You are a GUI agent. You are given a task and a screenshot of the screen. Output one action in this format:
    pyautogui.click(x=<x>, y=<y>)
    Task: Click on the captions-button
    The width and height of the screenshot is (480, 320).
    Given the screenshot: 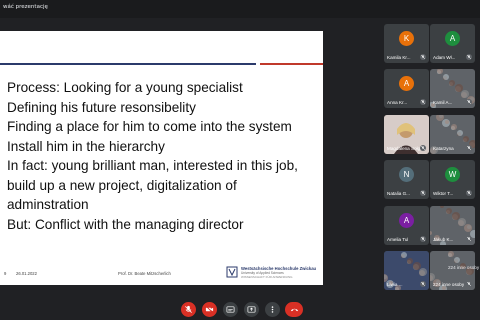 What is the action you would take?
    pyautogui.click(x=230, y=309)
    